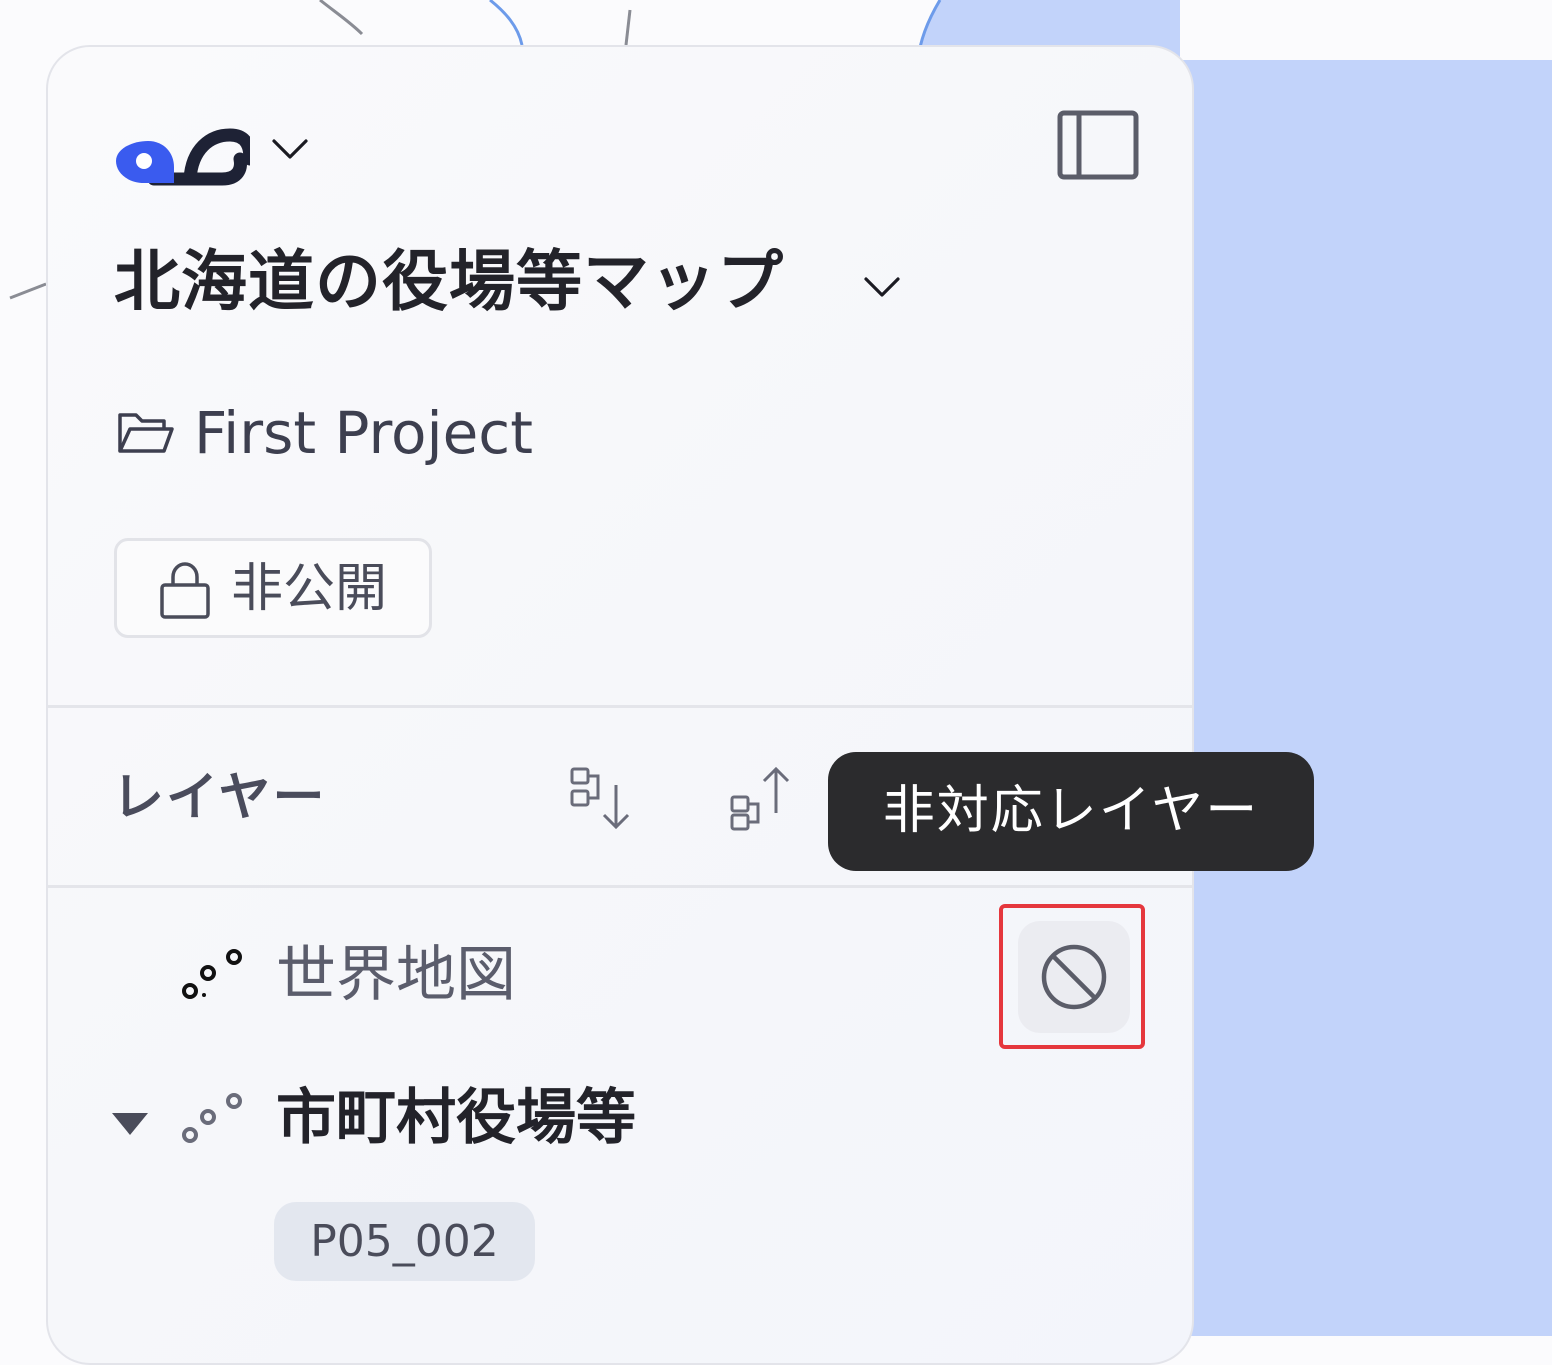  Describe the element at coordinates (1071, 811) in the screenshot. I see `tooltip: 非対応レイヤー` at that location.